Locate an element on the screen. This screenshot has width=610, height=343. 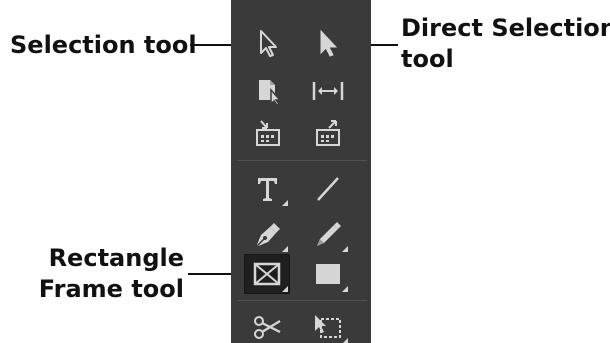
content-collector-tool-button is located at coordinates (268, 133).